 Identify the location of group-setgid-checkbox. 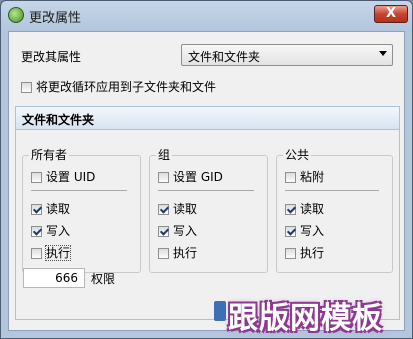
(163, 177).